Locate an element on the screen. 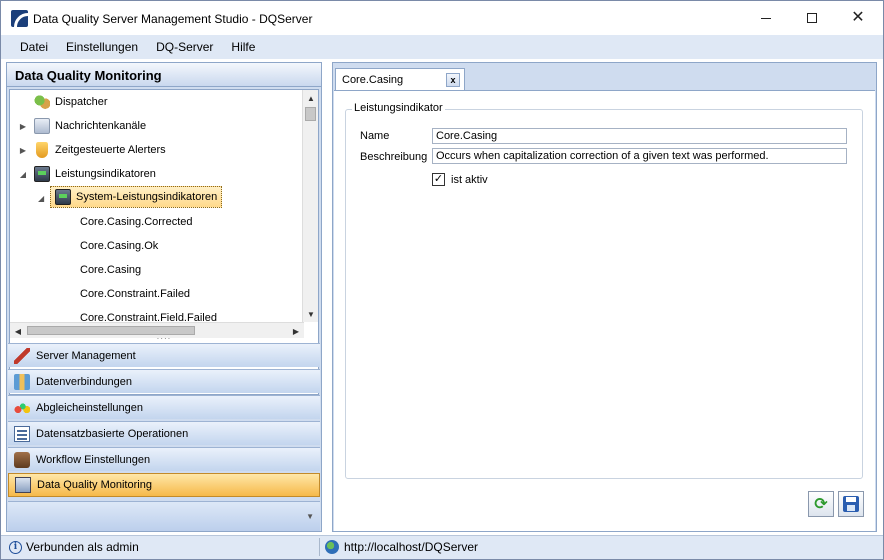 The height and width of the screenshot is (560, 884). save-button is located at coordinates (851, 504).